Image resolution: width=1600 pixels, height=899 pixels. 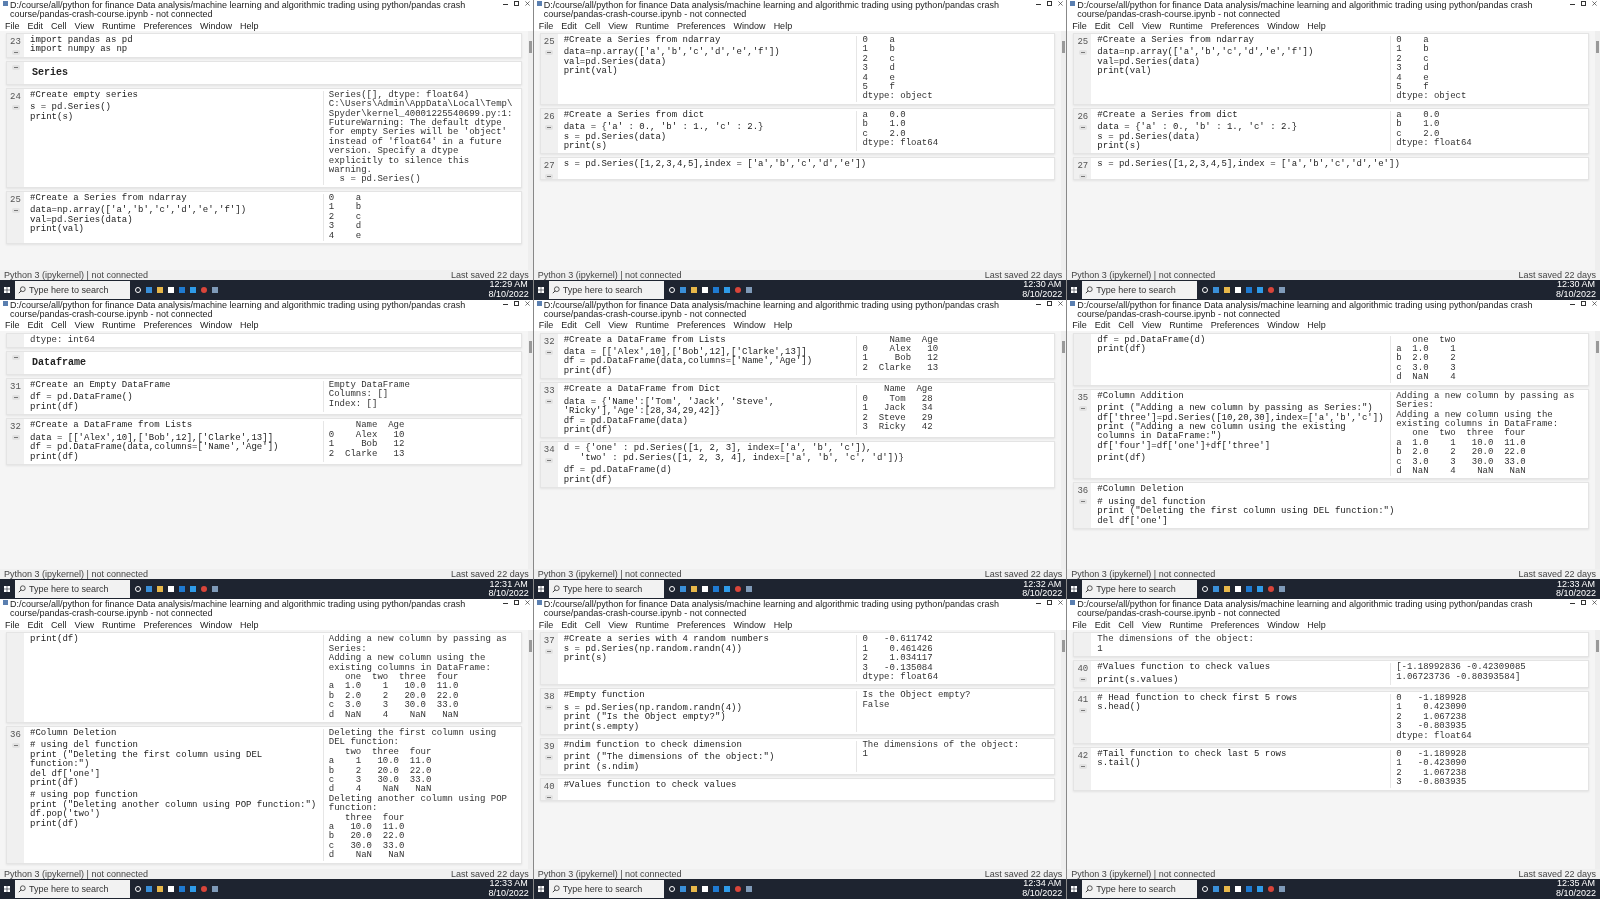 What do you see at coordinates (1575, 290) in the screenshot?
I see `taskbar-clock: 12:30 AM 8/10/2022` at bounding box center [1575, 290].